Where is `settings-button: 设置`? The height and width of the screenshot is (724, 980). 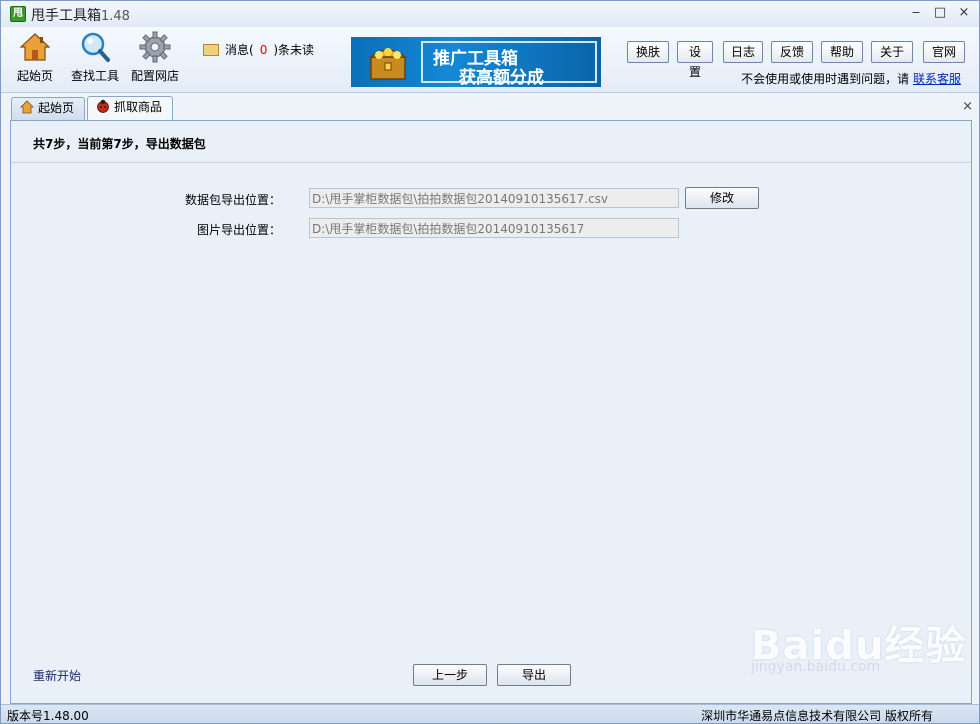
settings-button: 设置 is located at coordinates (695, 60).